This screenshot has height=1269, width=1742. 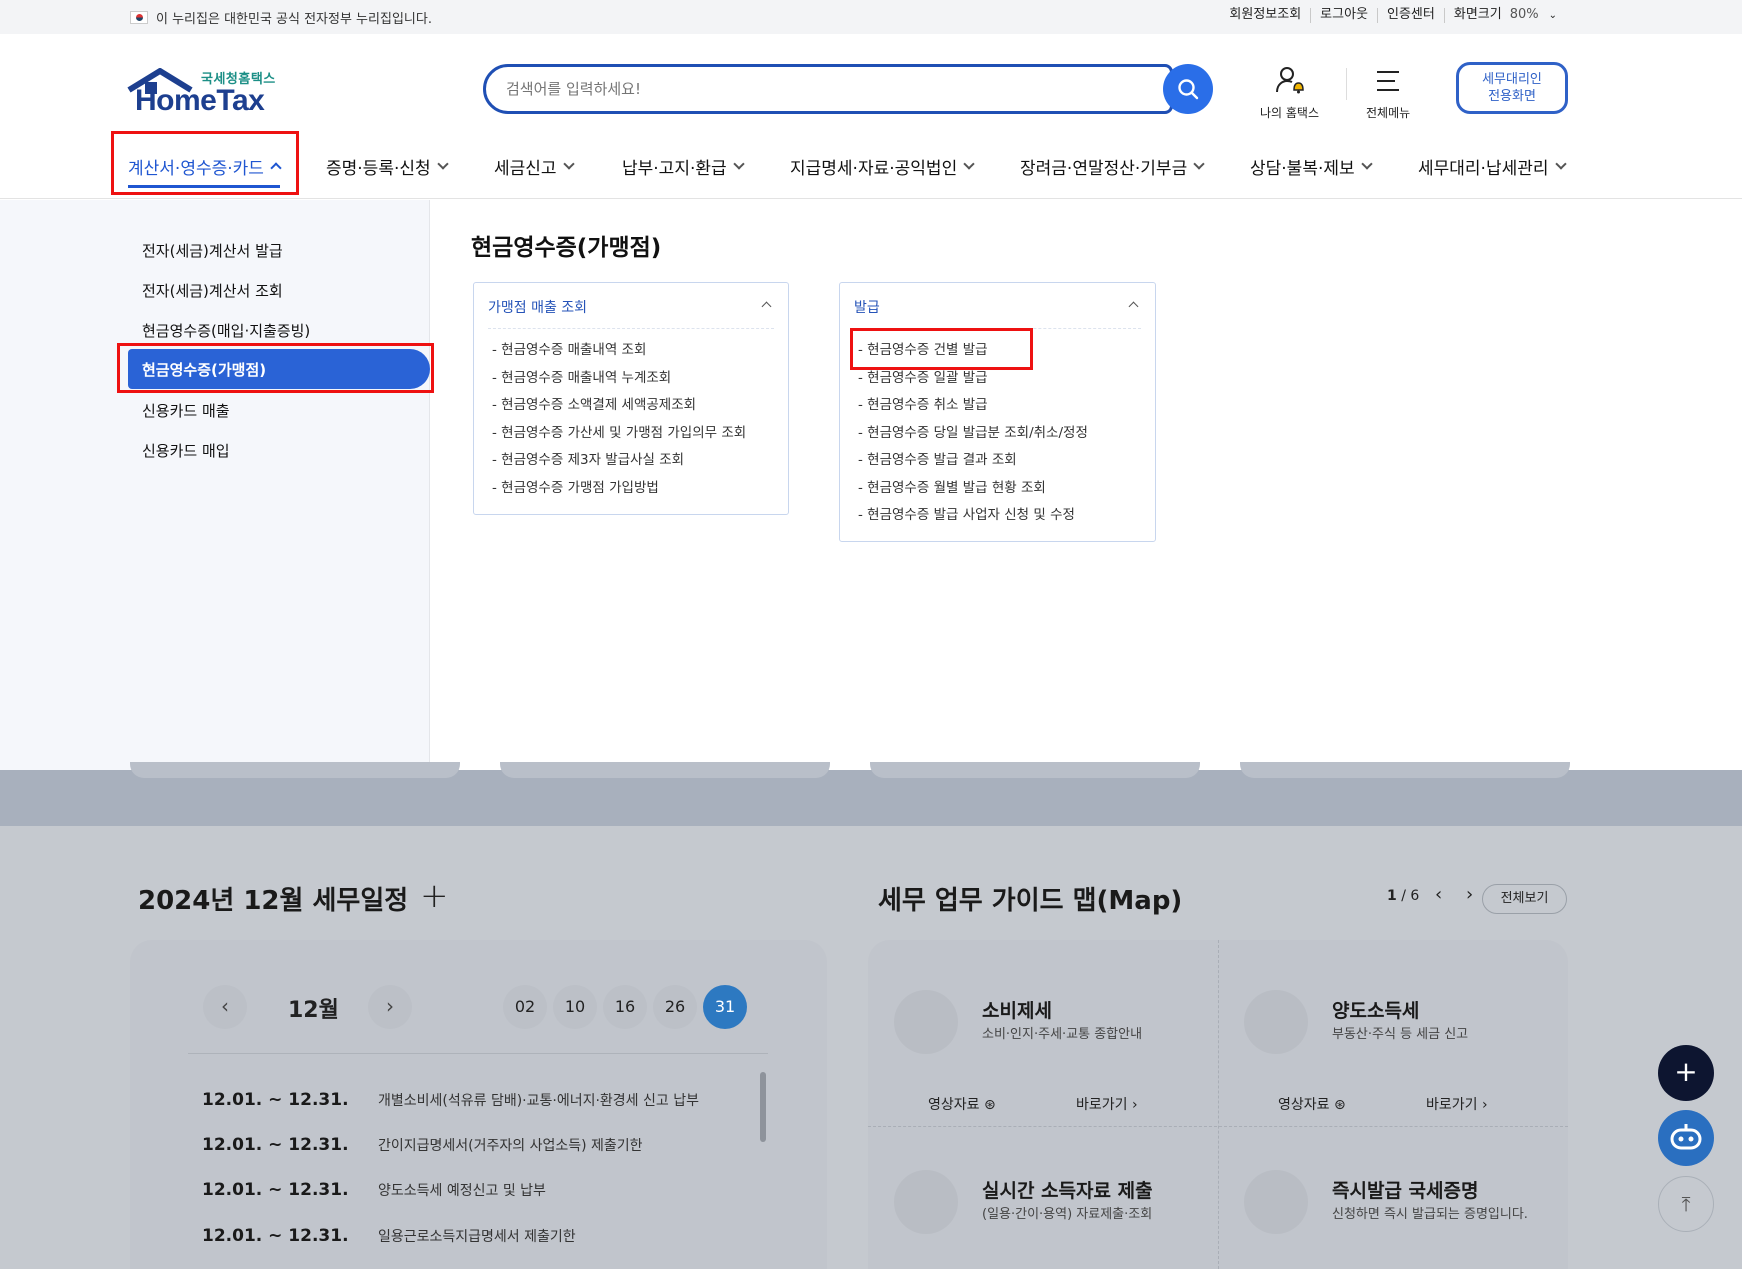 What do you see at coordinates (619, 493) in the screenshot?
I see `menu-link: 현금영수증 가맹점 가입방법` at bounding box center [619, 493].